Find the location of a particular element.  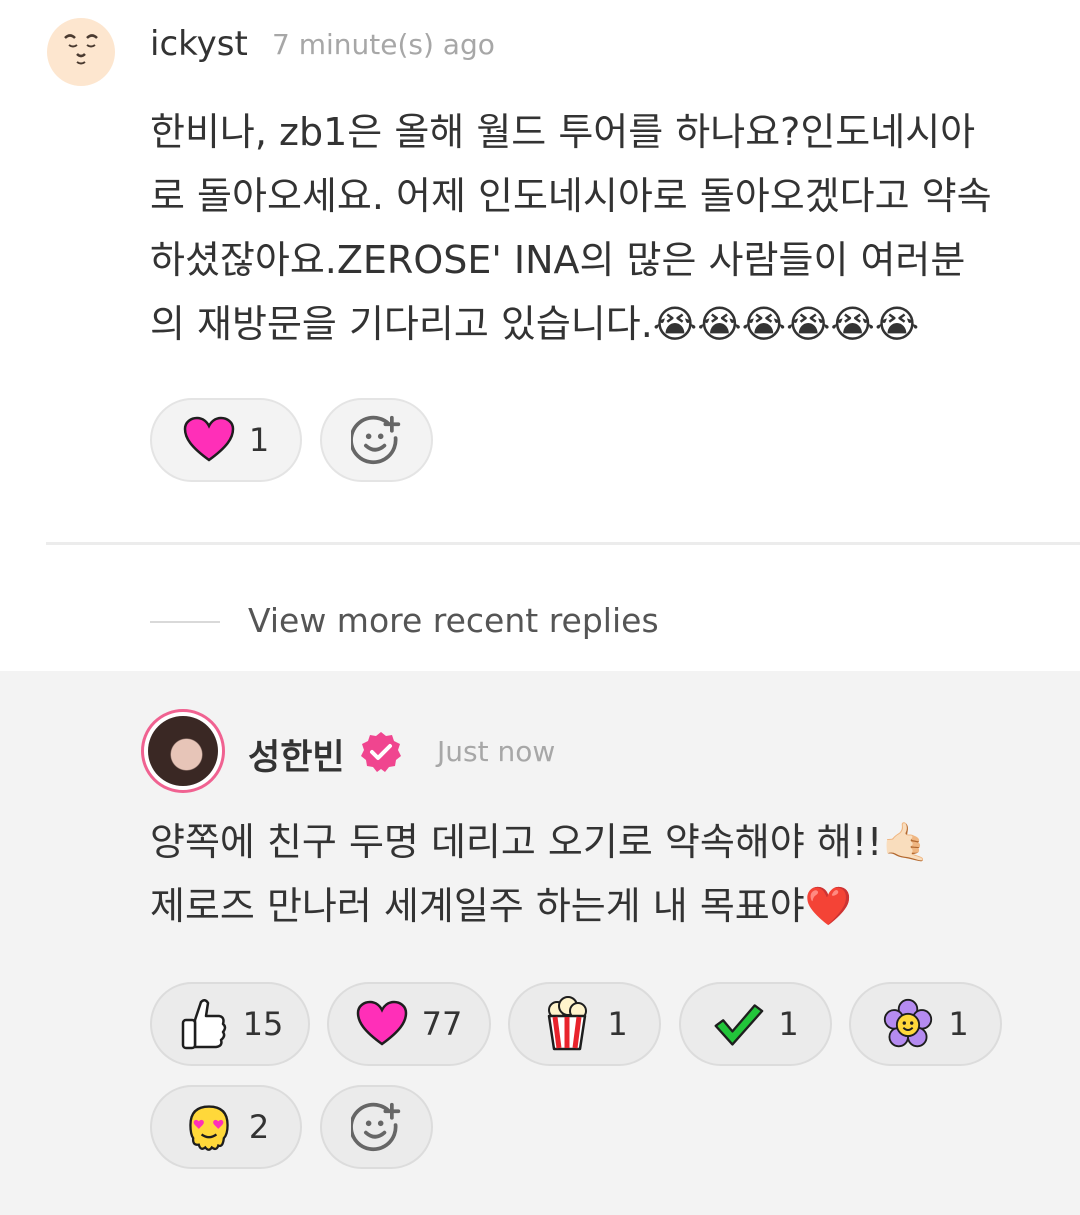

verified-badge-icon is located at coordinates (381, 752).